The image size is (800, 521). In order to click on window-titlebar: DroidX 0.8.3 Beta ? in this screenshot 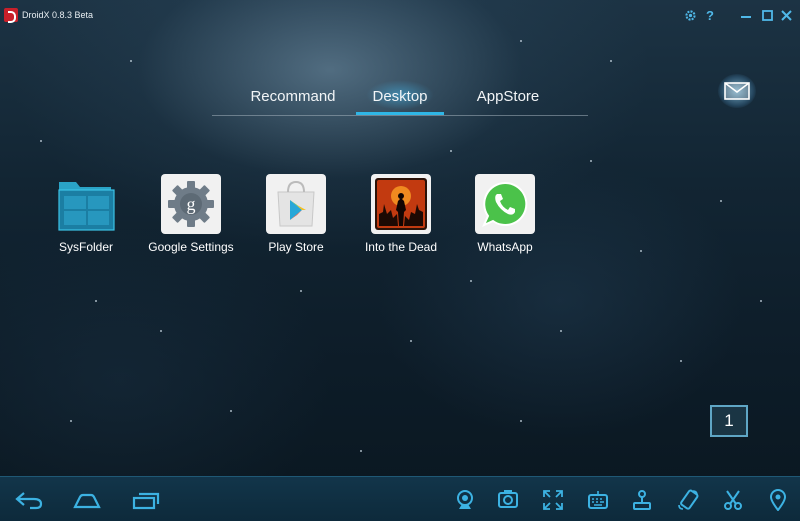, I will do `click(400, 15)`.